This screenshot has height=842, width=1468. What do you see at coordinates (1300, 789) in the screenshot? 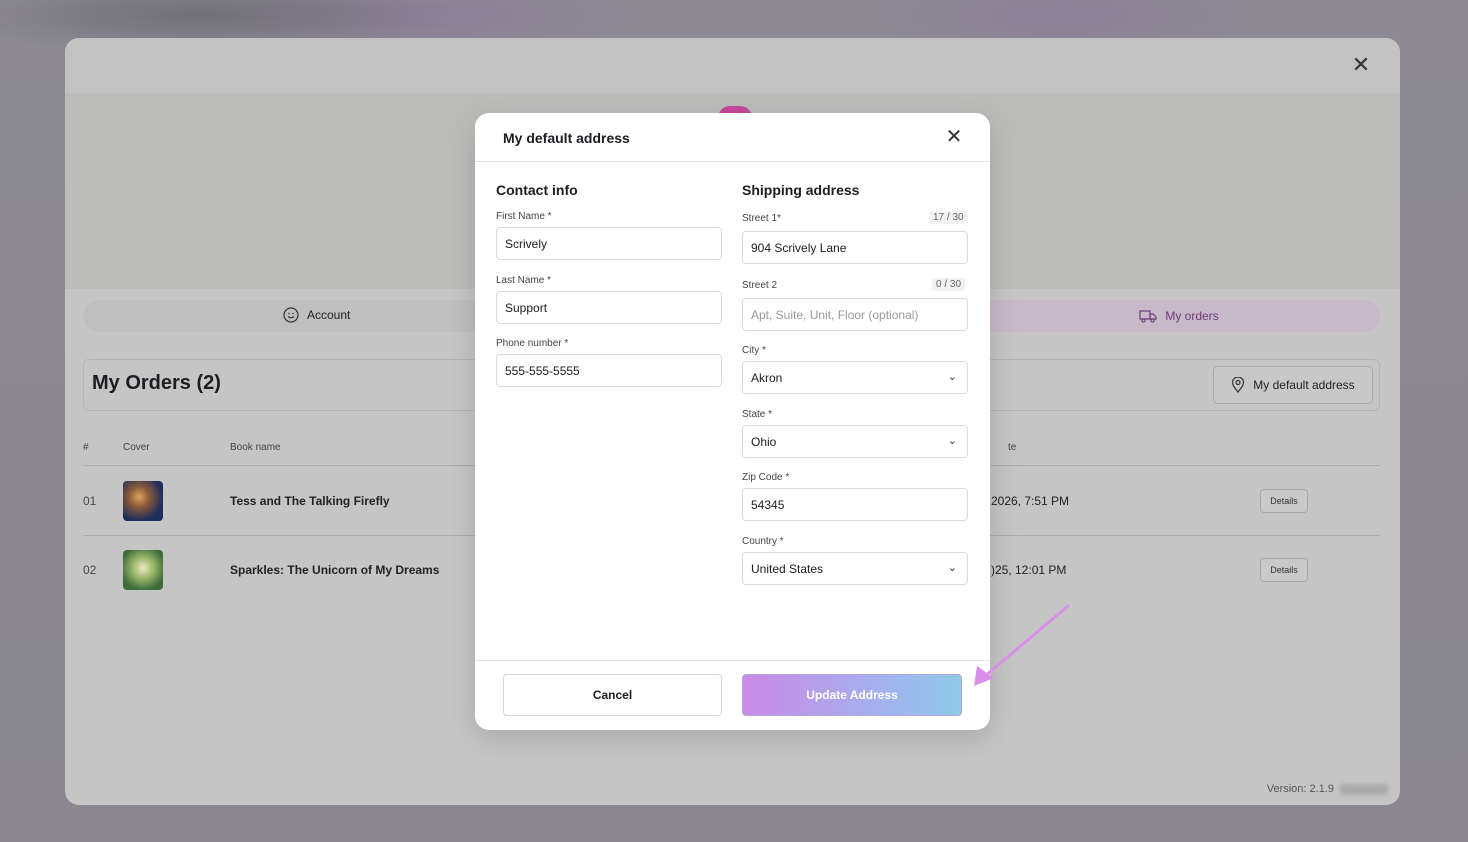
I see `version-text: Version: 2.1.9` at bounding box center [1300, 789].